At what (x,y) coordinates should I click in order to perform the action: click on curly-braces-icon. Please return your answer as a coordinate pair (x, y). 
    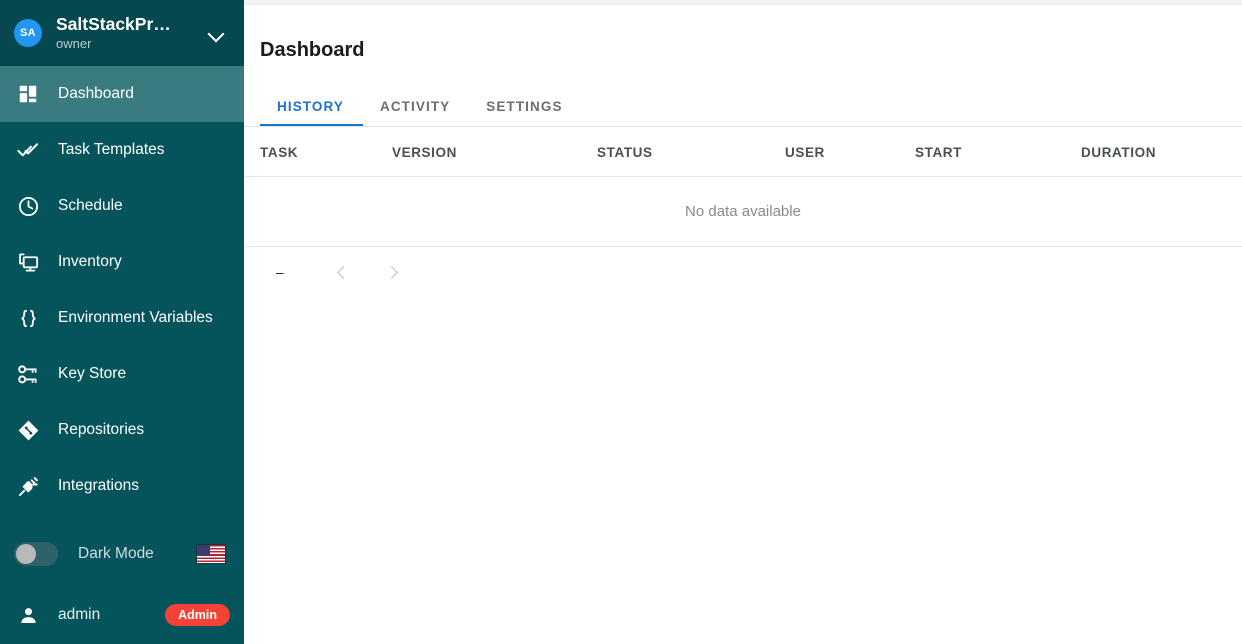
    Looking at the image, I should click on (28, 318).